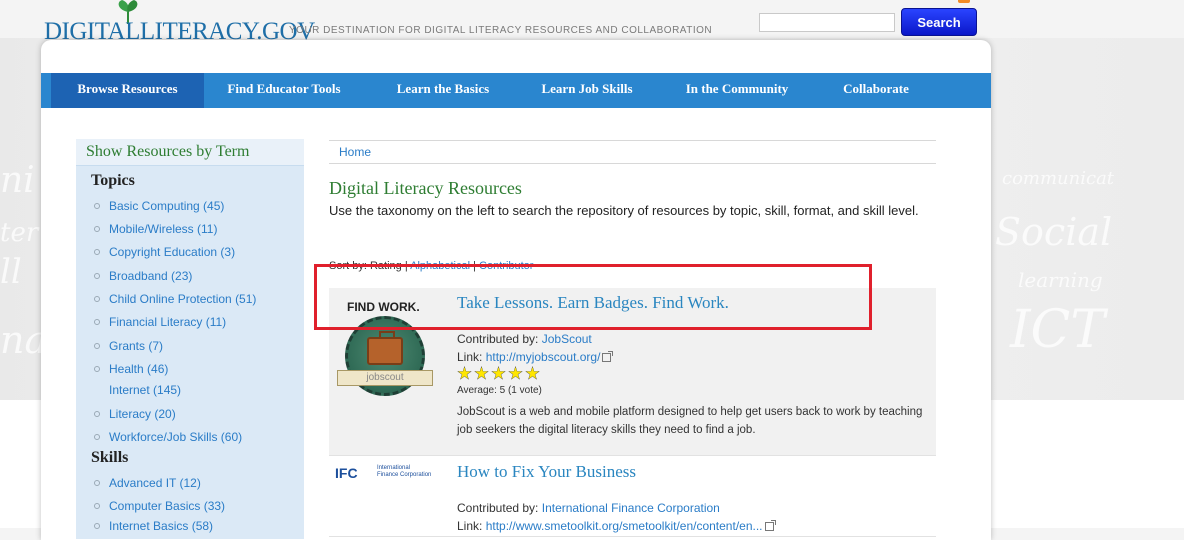  What do you see at coordinates (546, 472) in the screenshot?
I see `result-title-link: How to Fix Your Business` at bounding box center [546, 472].